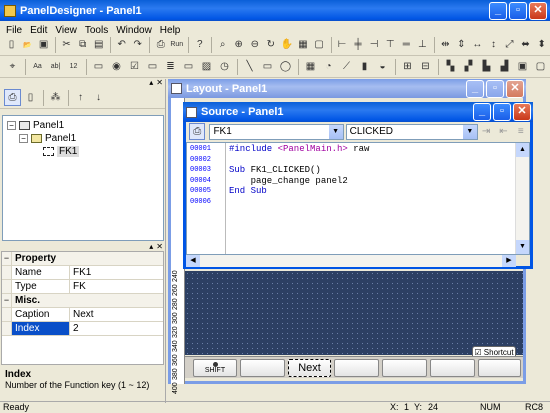 The height and width of the screenshot is (413, 550). What do you see at coordinates (270, 44) in the screenshot?
I see `rotate-icon: ↻` at bounding box center [270, 44].